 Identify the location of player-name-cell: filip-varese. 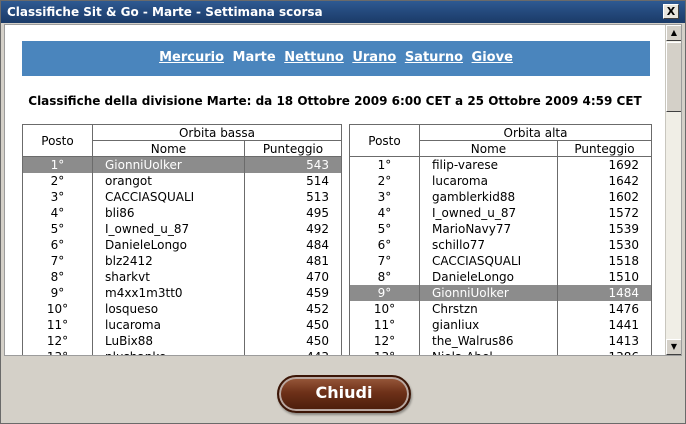
(488, 164).